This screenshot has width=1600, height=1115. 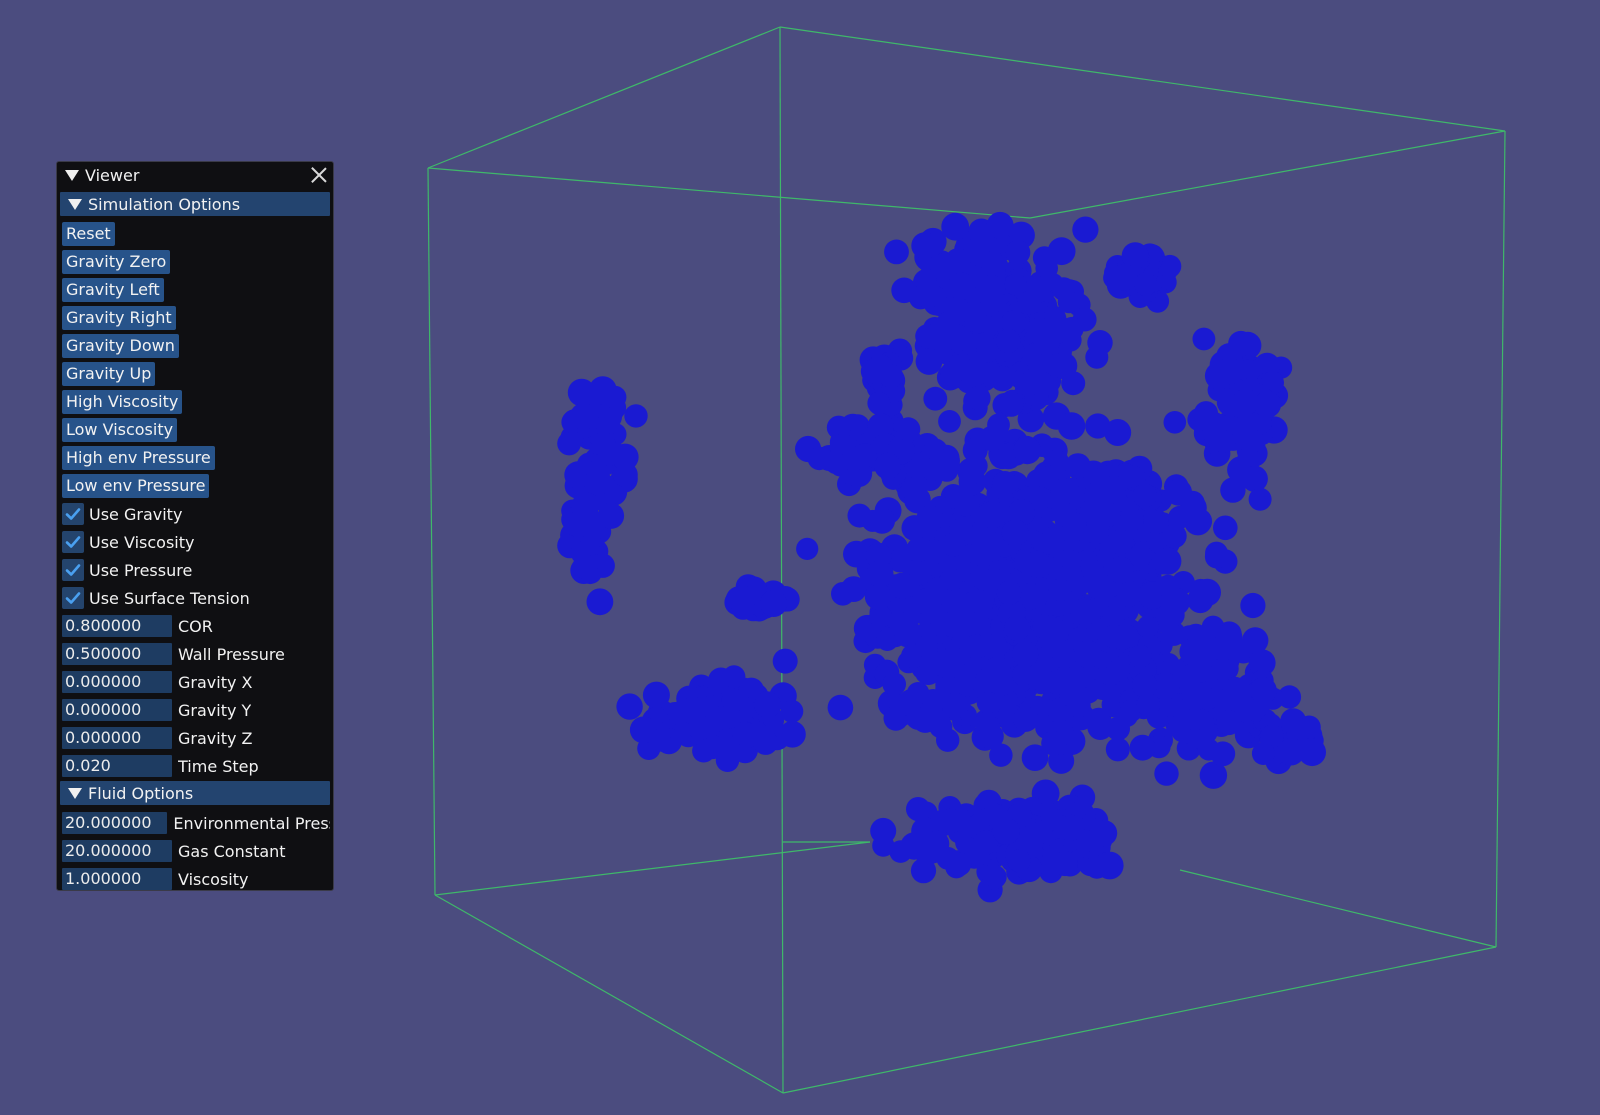 I want to click on time-step-field-row: 0.020 Time Step, so click(x=195, y=766).